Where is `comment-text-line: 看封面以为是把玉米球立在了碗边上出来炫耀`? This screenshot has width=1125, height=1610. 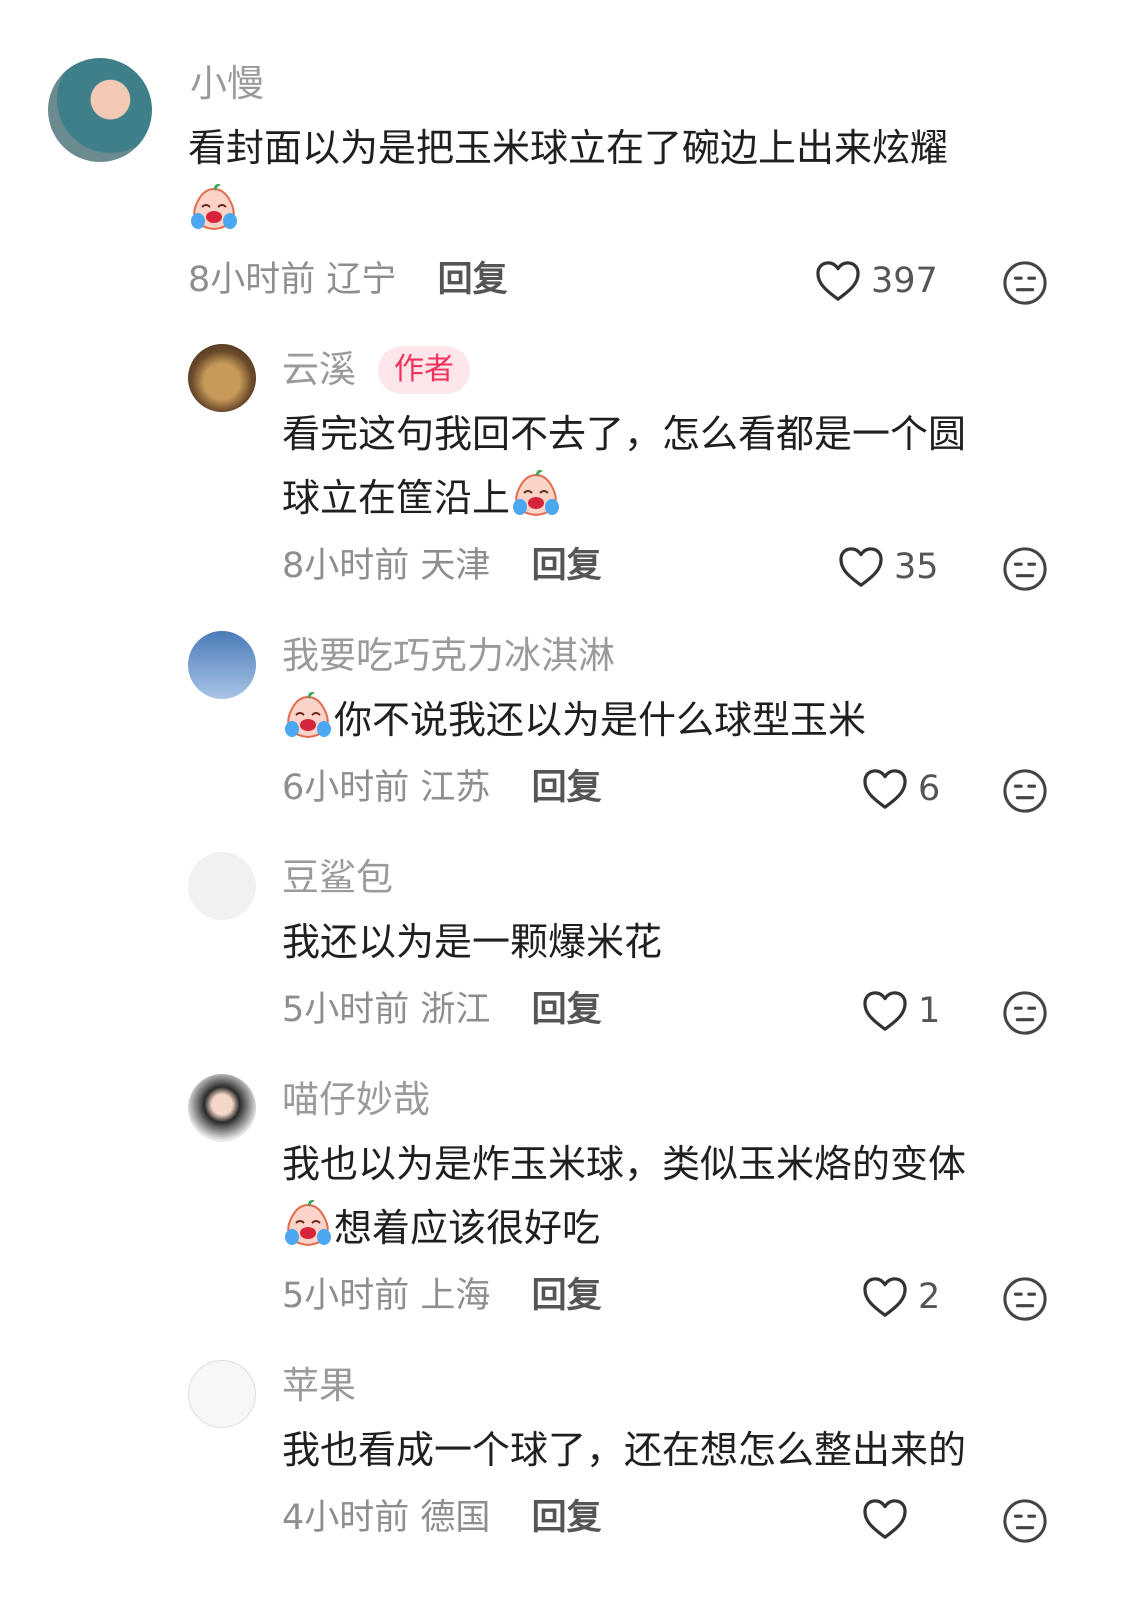
comment-text-line: 看封面以为是把玉米球立在了碗边上出来炫耀 is located at coordinates (568, 148).